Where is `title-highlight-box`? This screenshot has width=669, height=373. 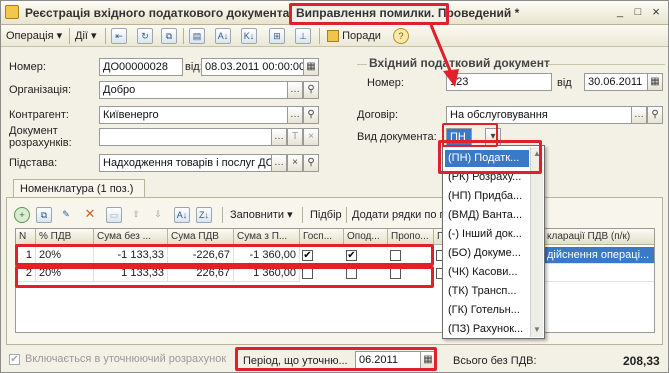
title-highlight-box is located at coordinates (369, 14).